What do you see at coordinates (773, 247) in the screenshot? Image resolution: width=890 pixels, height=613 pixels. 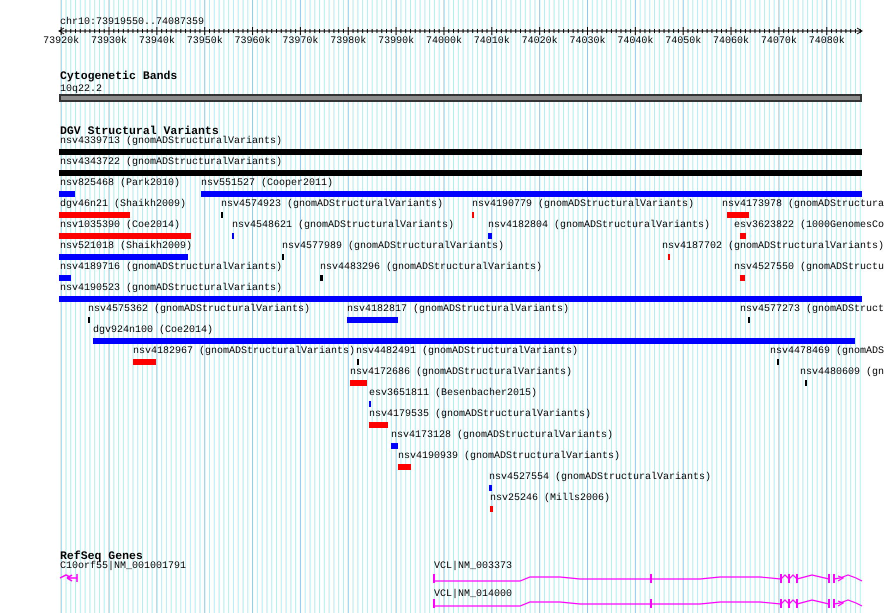 I see `variant-label: nsv4187702 (gnomADStructuralVariants)` at bounding box center [773, 247].